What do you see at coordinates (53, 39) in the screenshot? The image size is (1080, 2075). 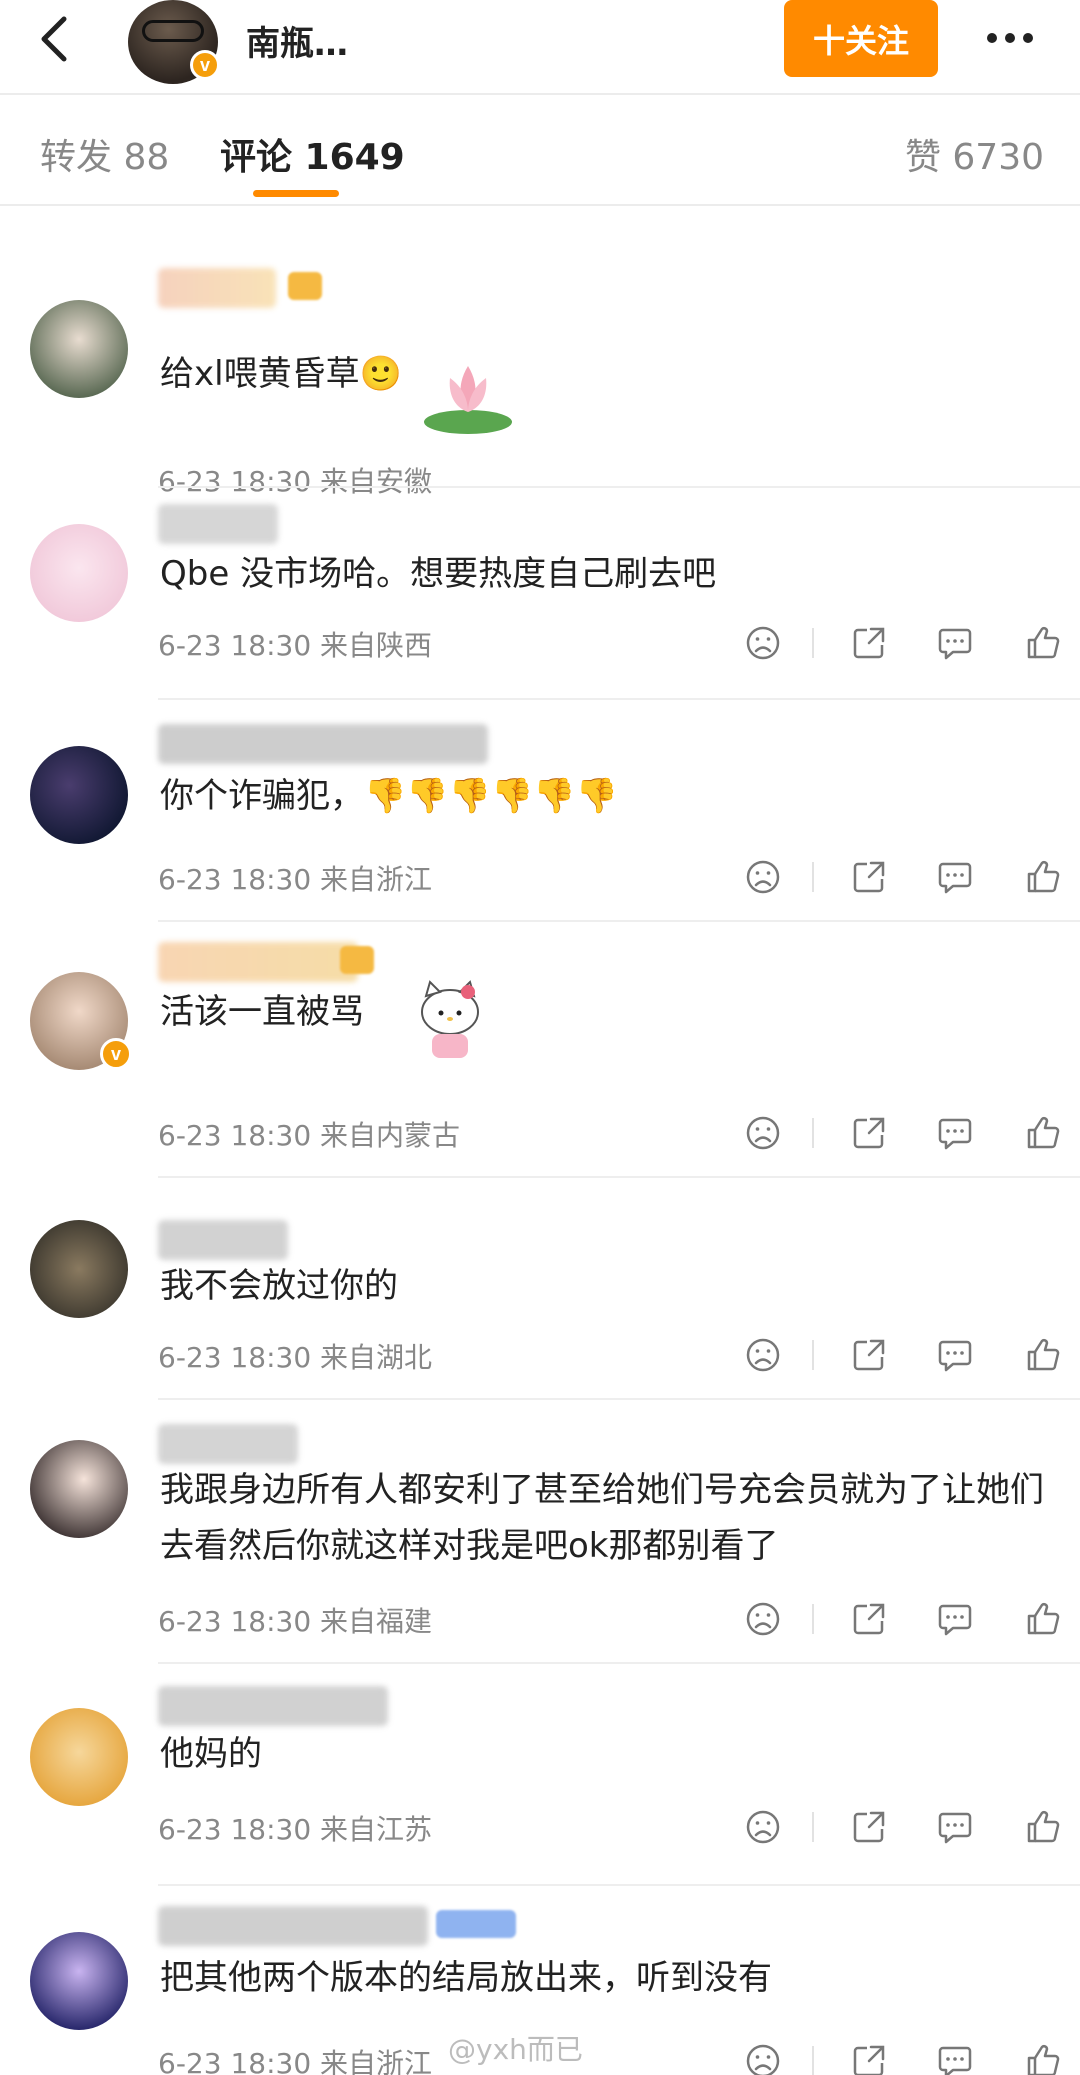 I see `back-button` at bounding box center [53, 39].